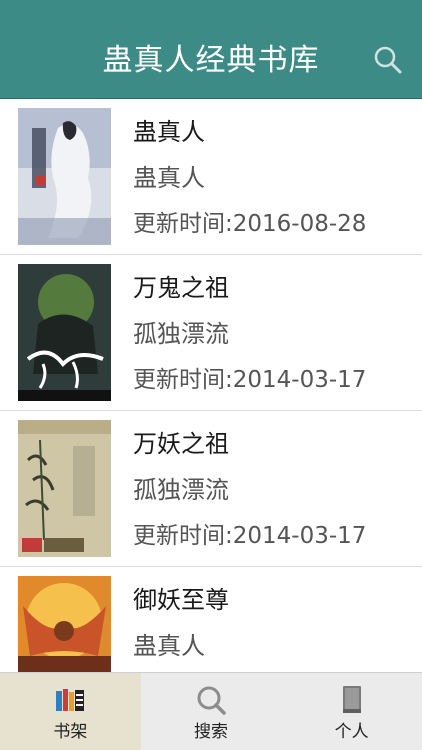  Describe the element at coordinates (210, 732) in the screenshot. I see `tab-label: 搜索` at that location.